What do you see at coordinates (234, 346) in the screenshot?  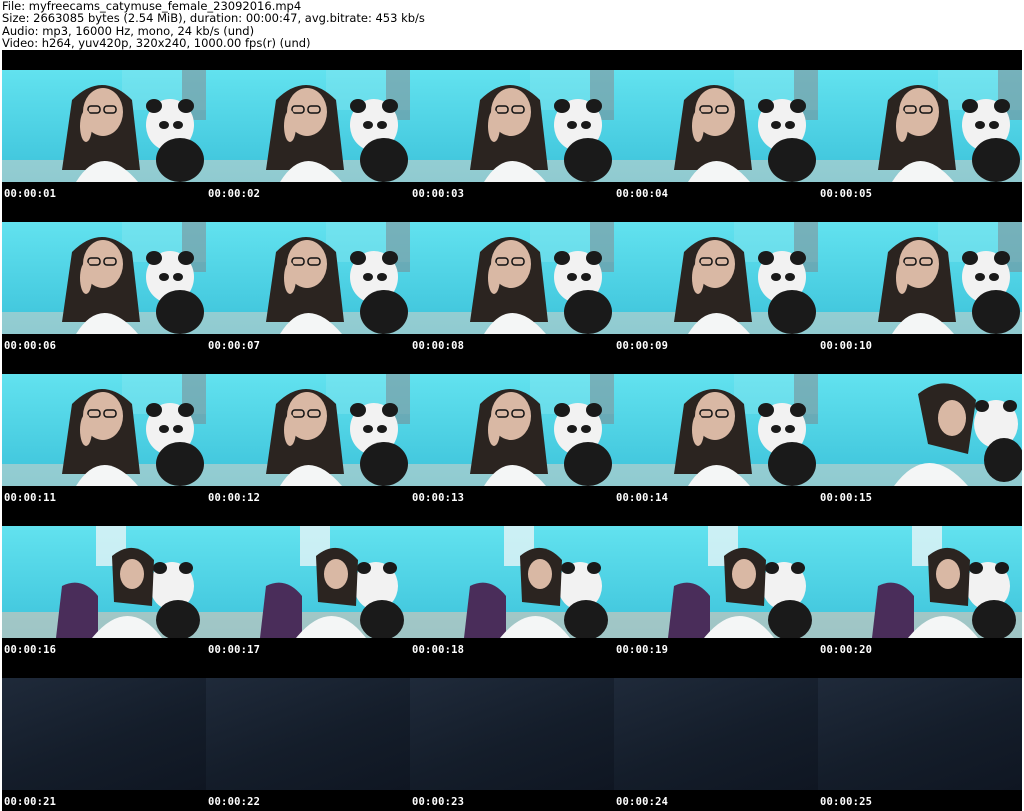 I see `timestamp-label: 00:00:07` at bounding box center [234, 346].